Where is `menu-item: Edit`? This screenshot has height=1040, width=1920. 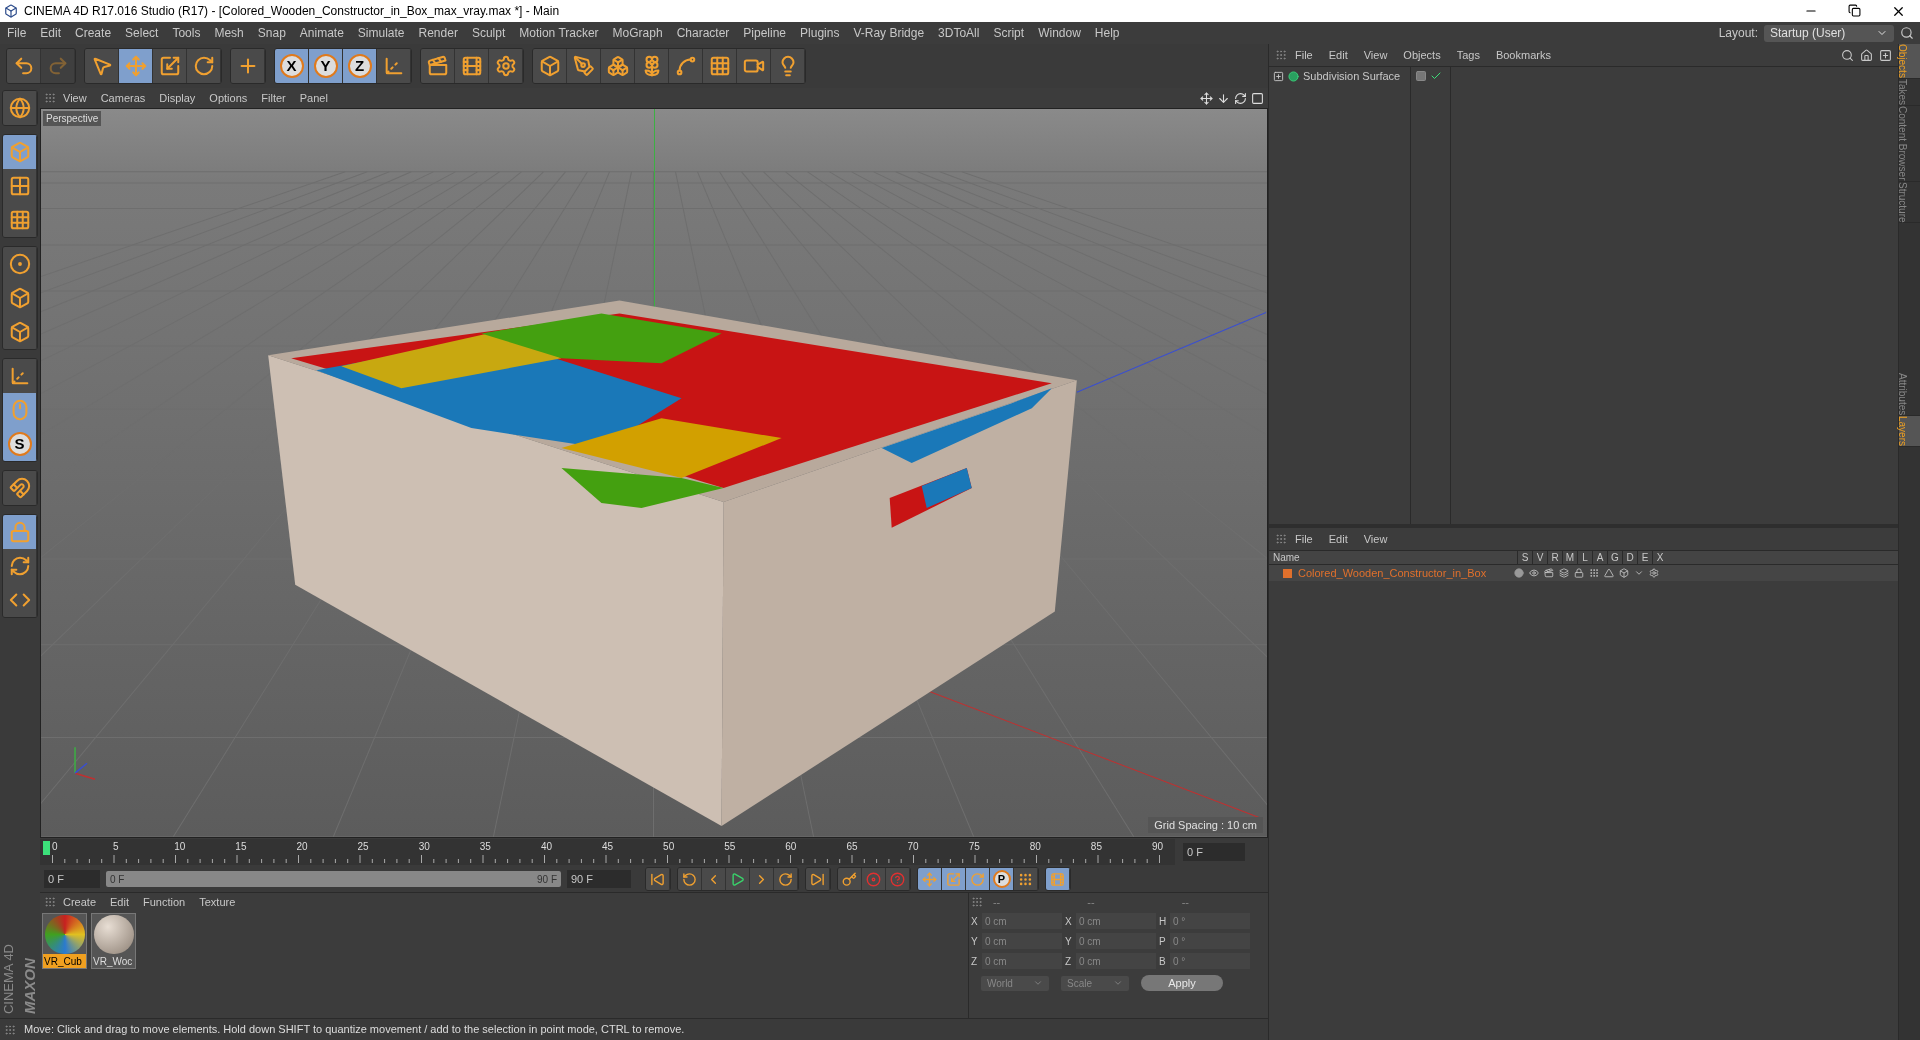
menu-item: Edit is located at coordinates (51, 33).